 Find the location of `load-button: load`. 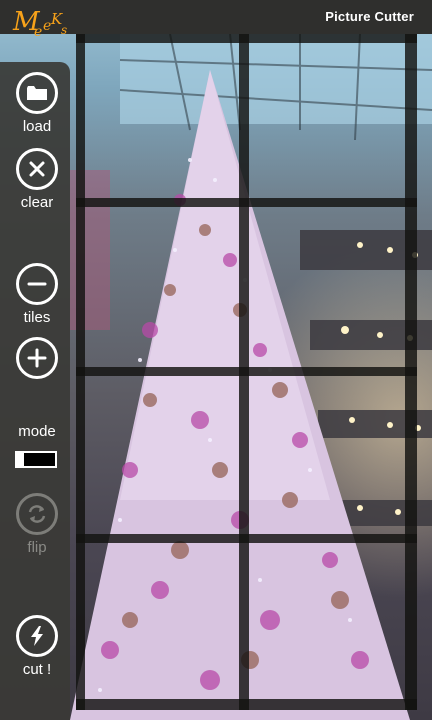

load-button: load is located at coordinates (37, 103).